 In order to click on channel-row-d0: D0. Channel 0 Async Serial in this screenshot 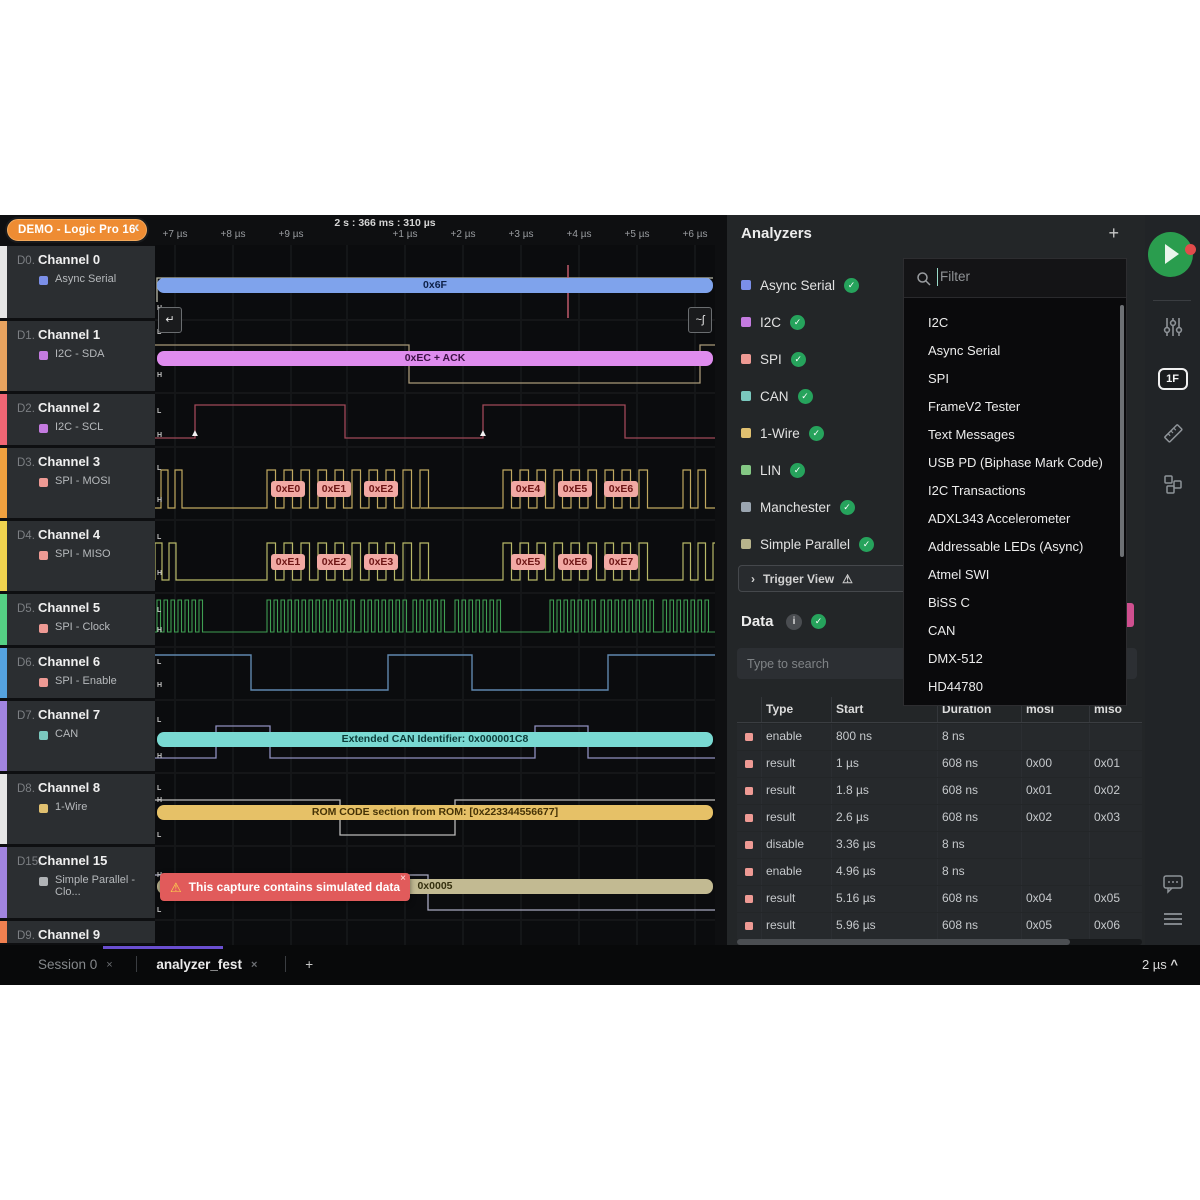, I will do `click(77, 282)`.